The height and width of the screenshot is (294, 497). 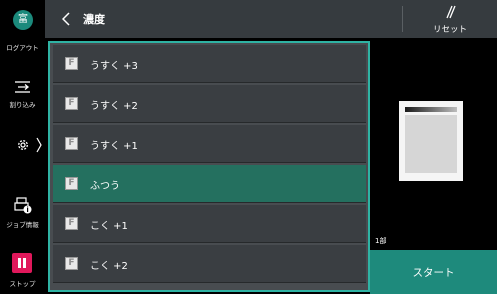 I want to click on left-rail: 富 ログアウト 割り込み ジョブ情報 ストップ, so click(x=22, y=147).